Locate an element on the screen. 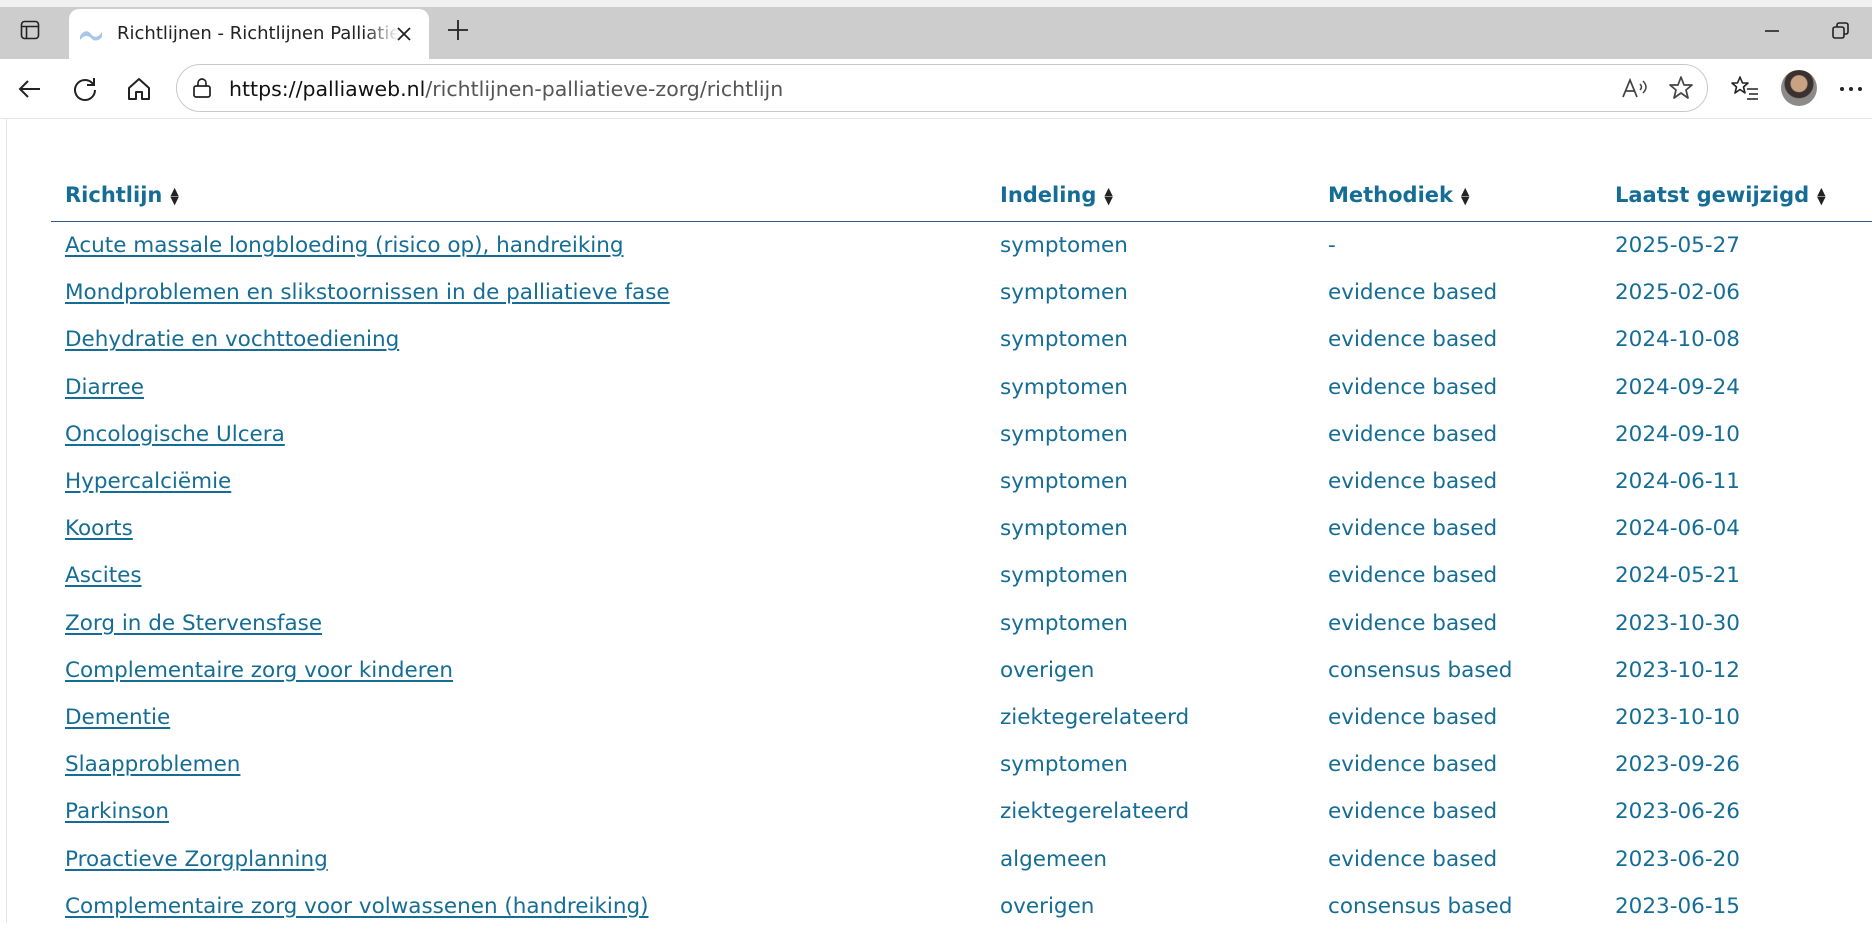 The image size is (1872, 930). guideline-cell: Parkinson is located at coordinates (518, 811).